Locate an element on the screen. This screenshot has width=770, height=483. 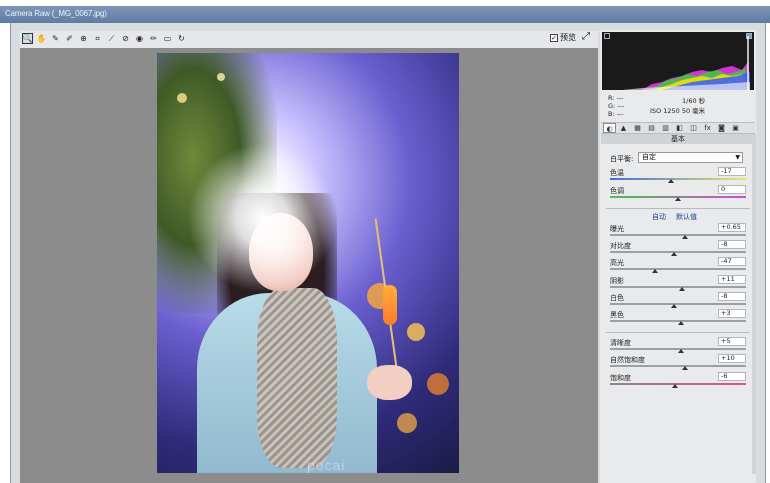
whites-slider-thumb is located at coordinates (673, 306).